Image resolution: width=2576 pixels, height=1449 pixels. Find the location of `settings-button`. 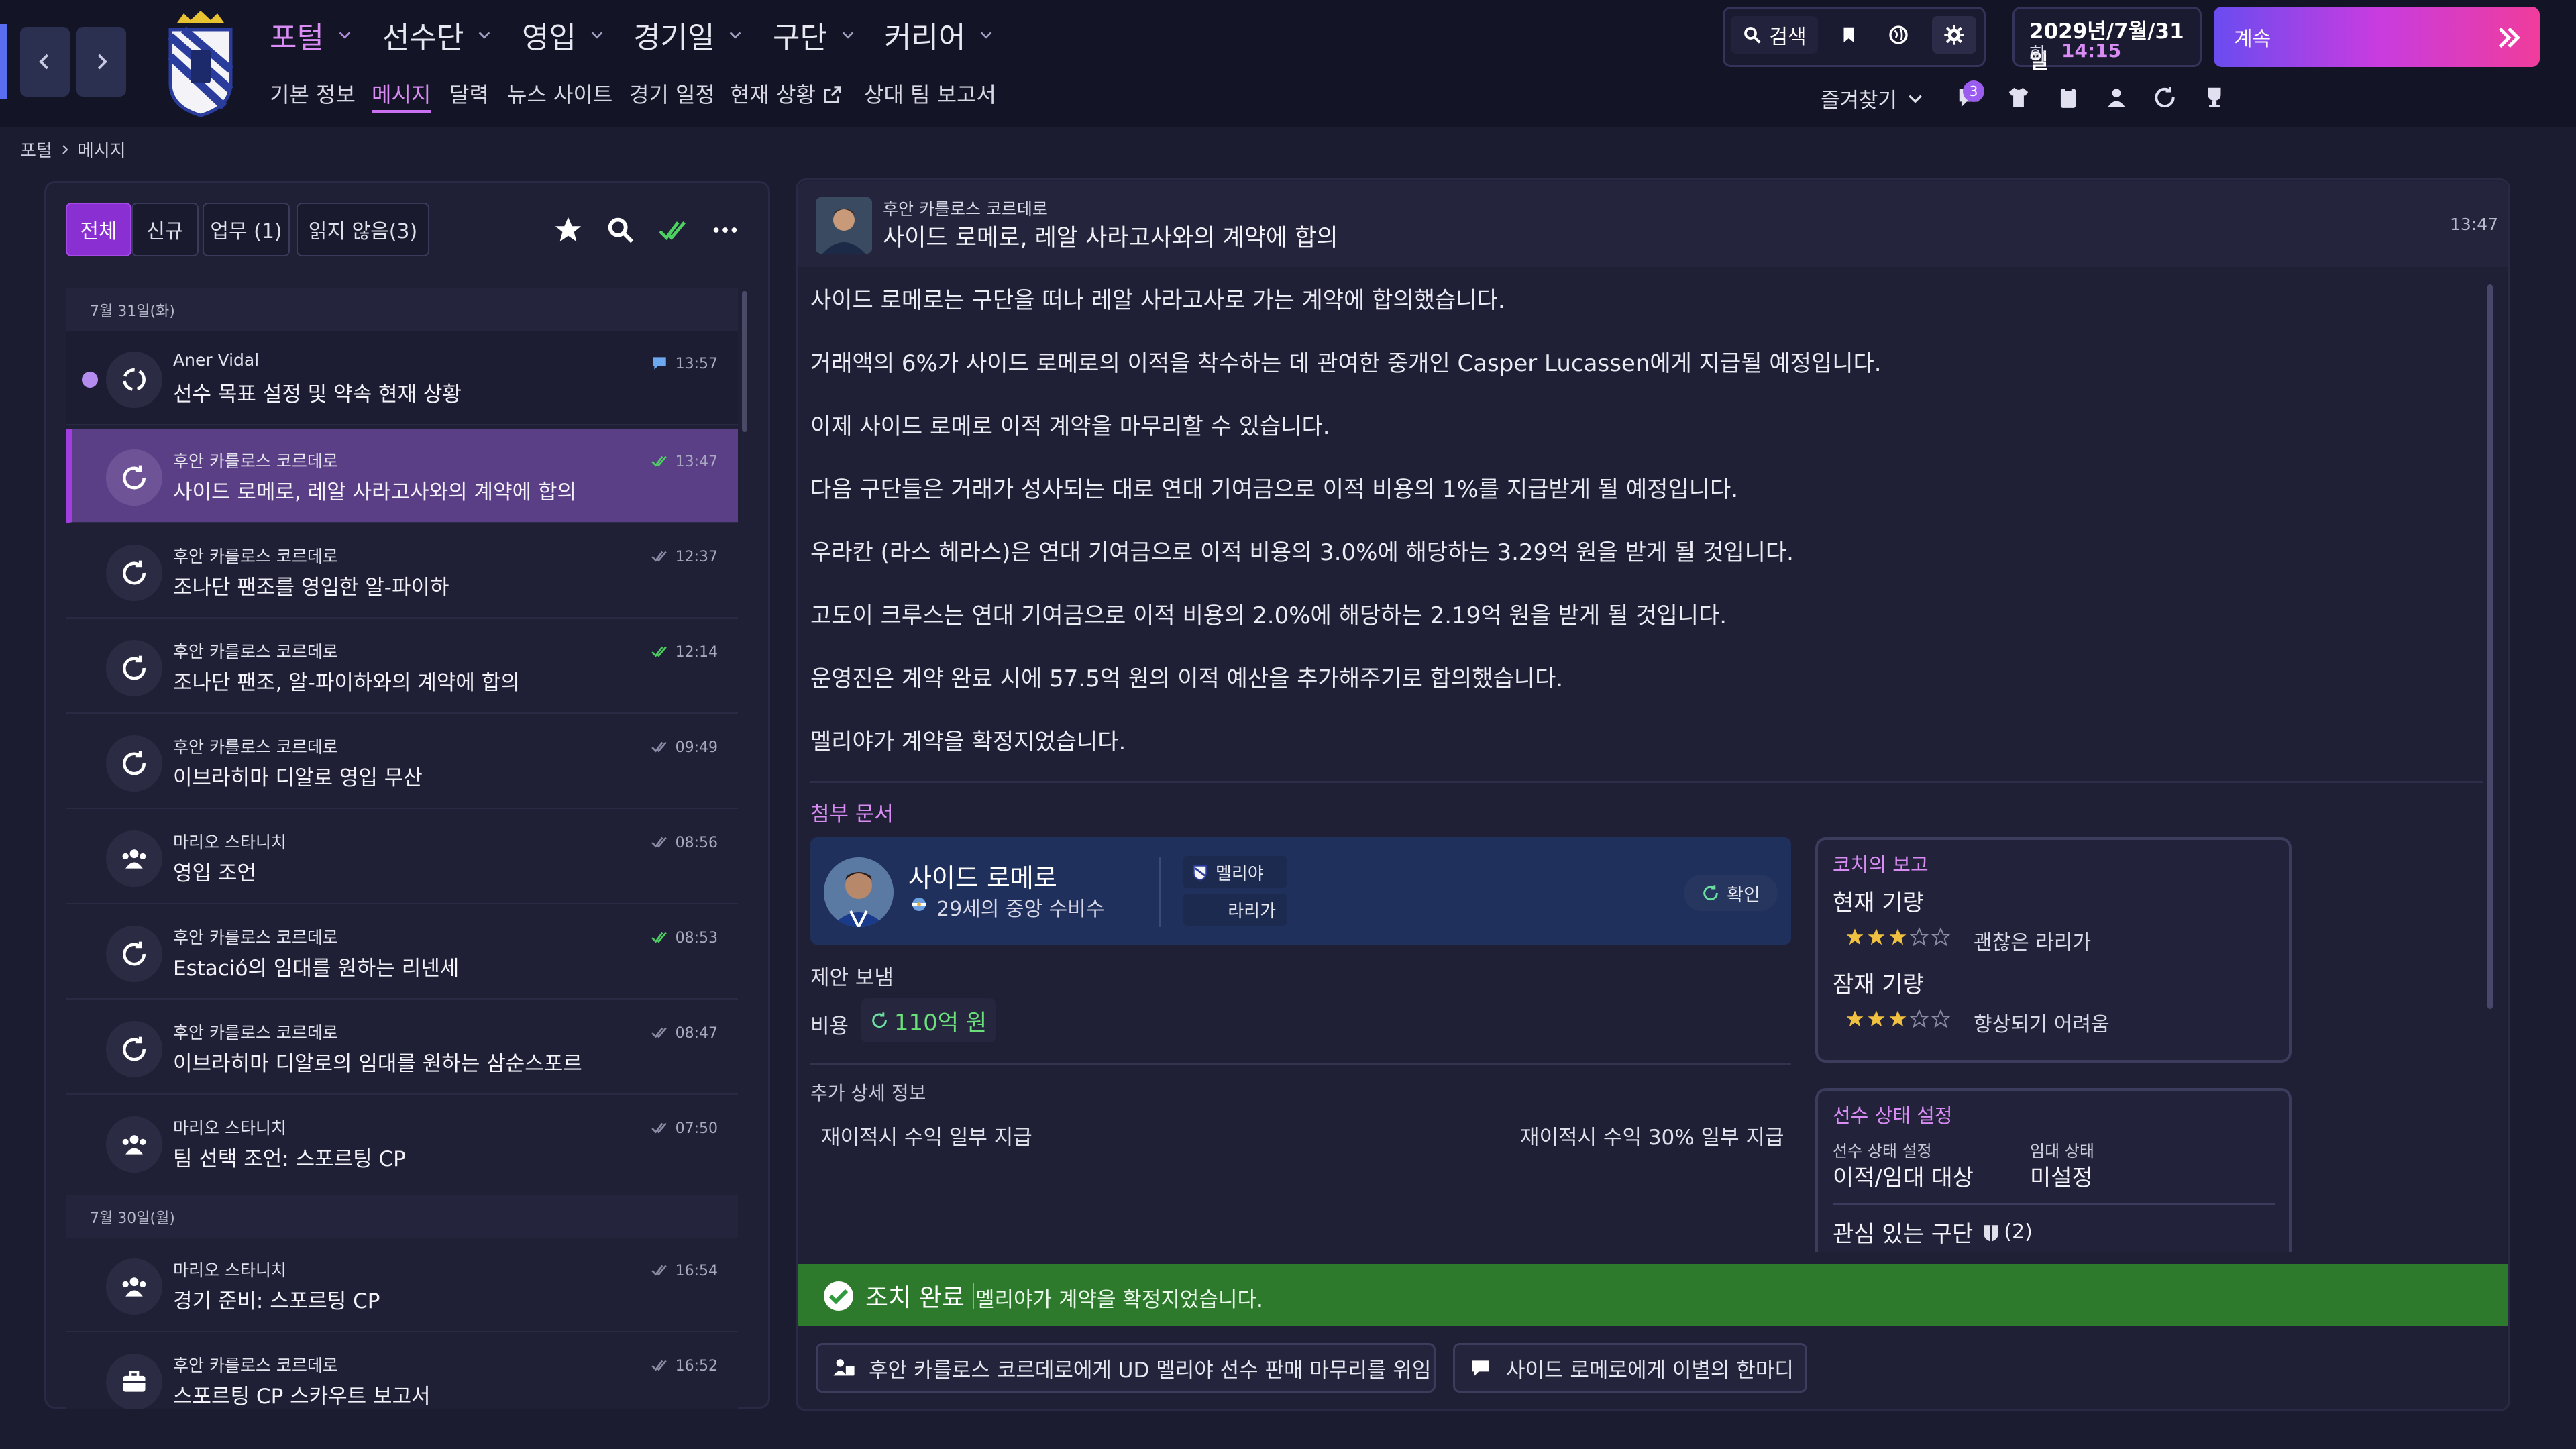

settings-button is located at coordinates (1954, 35).